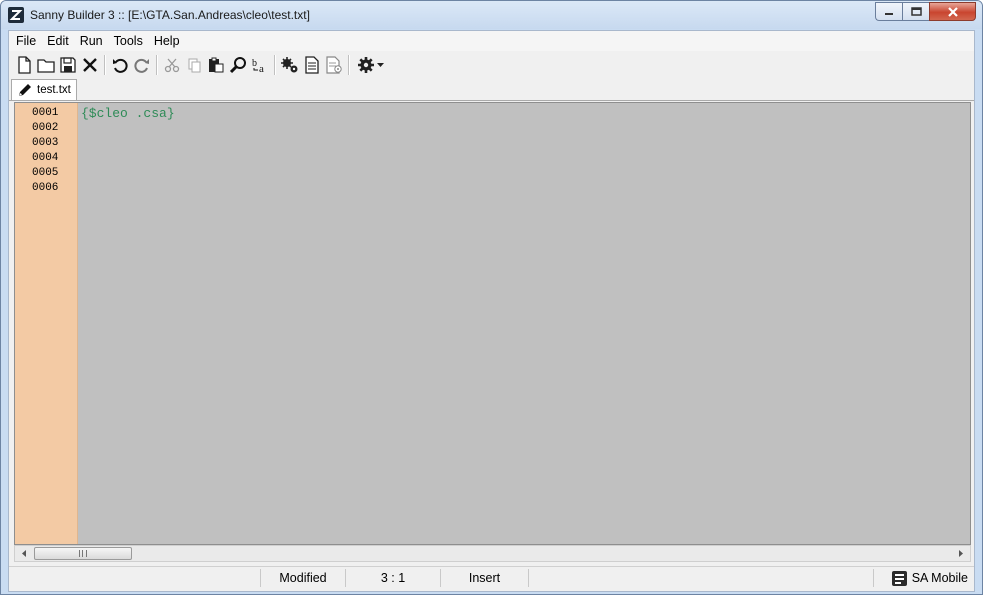  Describe the element at coordinates (16, 15) in the screenshot. I see `sanny-builder-app-icon` at that location.